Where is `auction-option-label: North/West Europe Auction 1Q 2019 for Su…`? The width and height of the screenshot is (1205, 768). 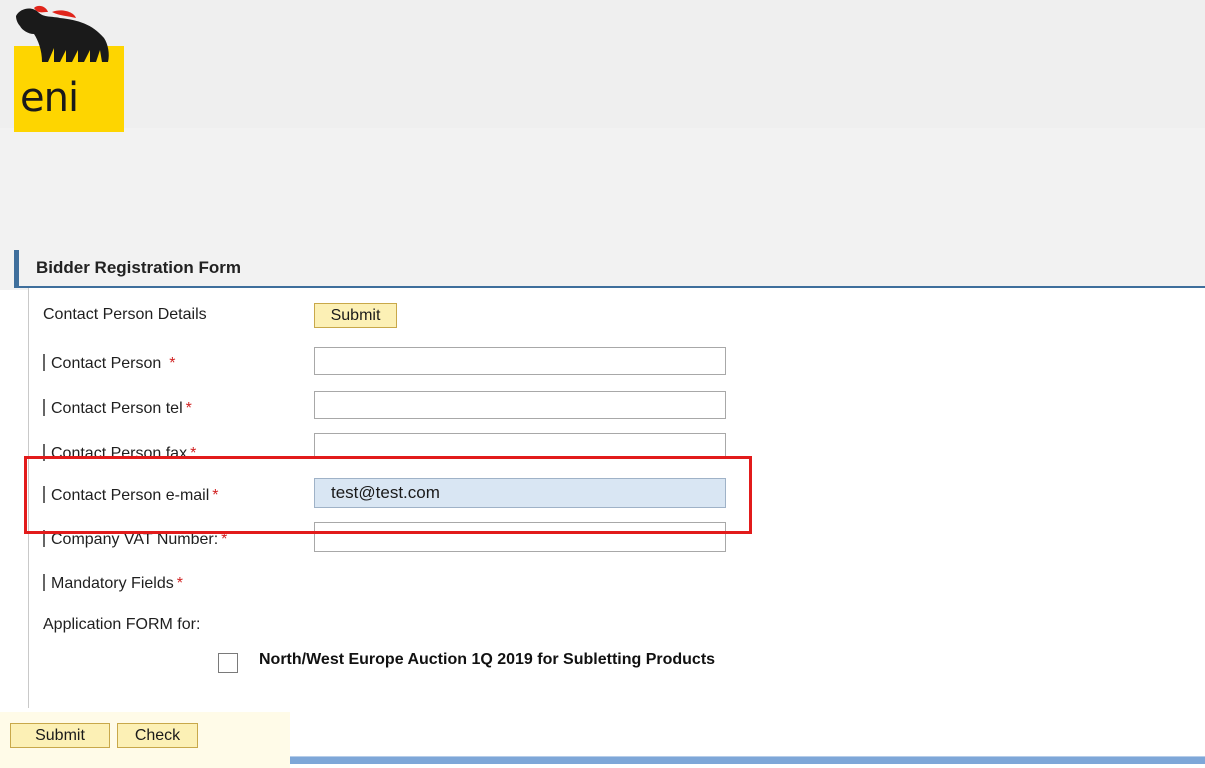 auction-option-label: North/West Europe Auction 1Q 2019 for Su… is located at coordinates (487, 659).